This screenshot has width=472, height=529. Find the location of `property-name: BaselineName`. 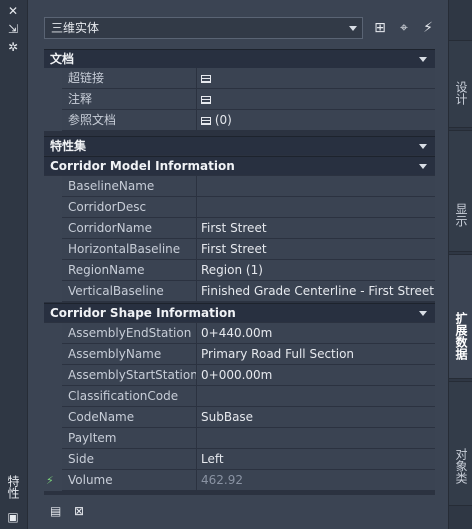

property-name: BaselineName is located at coordinates (129, 186).